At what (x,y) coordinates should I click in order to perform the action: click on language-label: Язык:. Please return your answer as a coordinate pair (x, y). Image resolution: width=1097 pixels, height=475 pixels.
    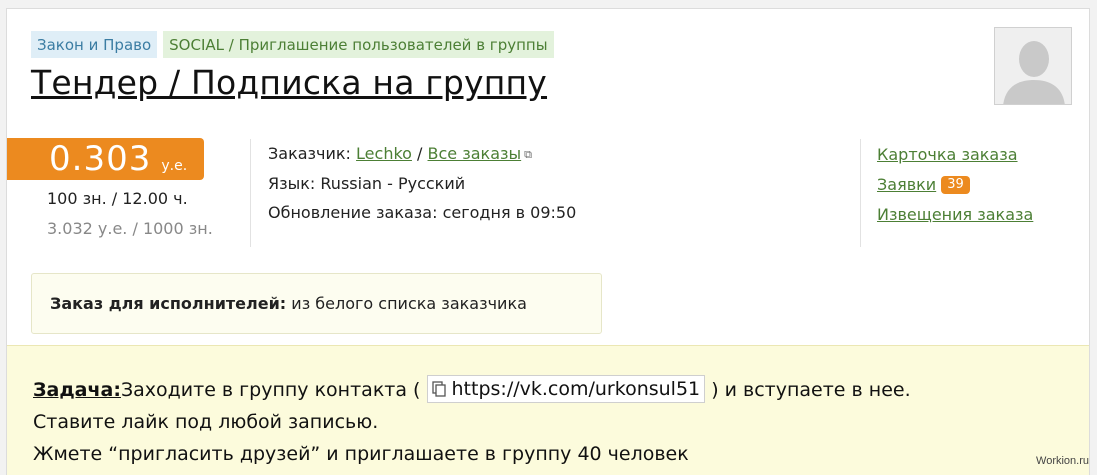
    Looking at the image, I should click on (292, 183).